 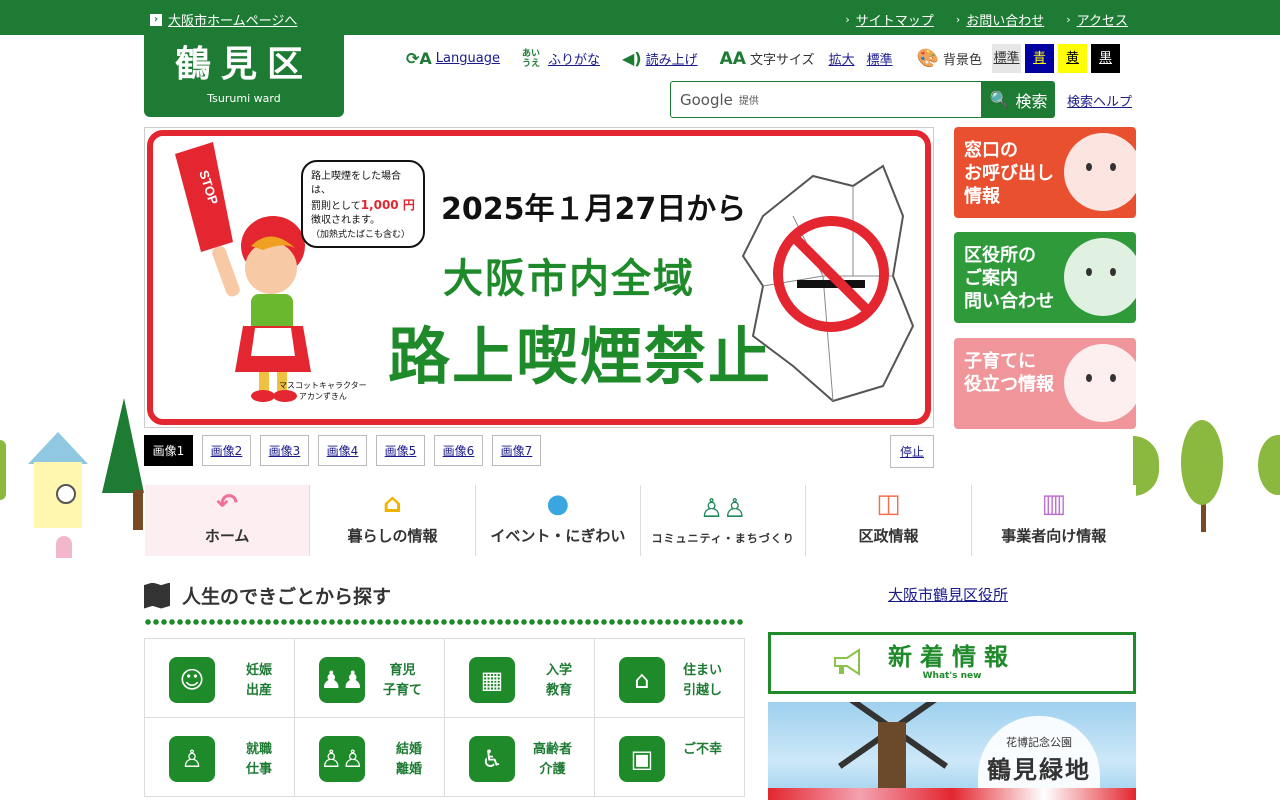 I want to click on whats-new-banner: 新着情報 What's new, so click(x=952, y=663).